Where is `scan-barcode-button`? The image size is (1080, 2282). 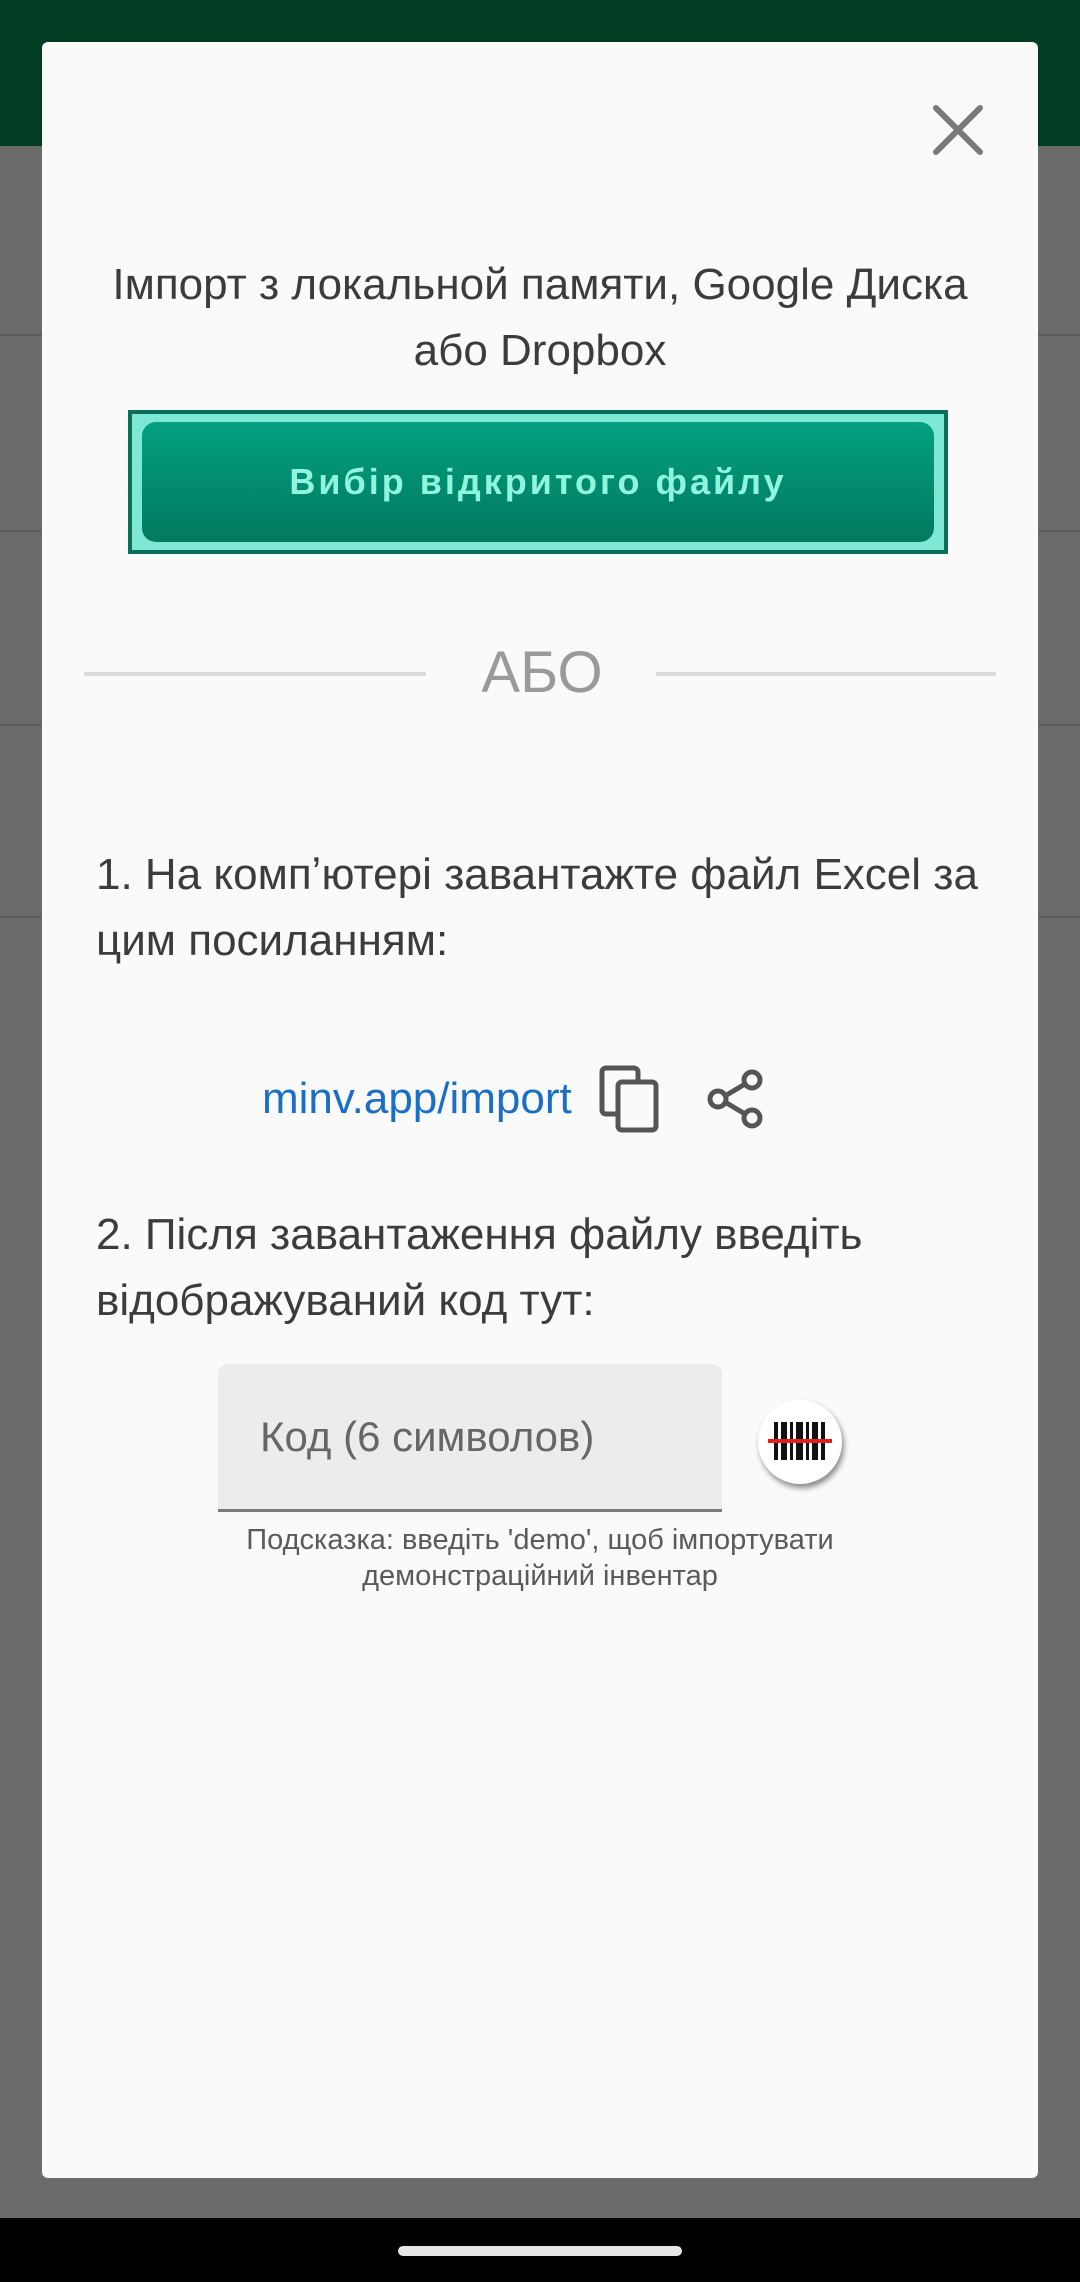 scan-barcode-button is located at coordinates (800, 1442).